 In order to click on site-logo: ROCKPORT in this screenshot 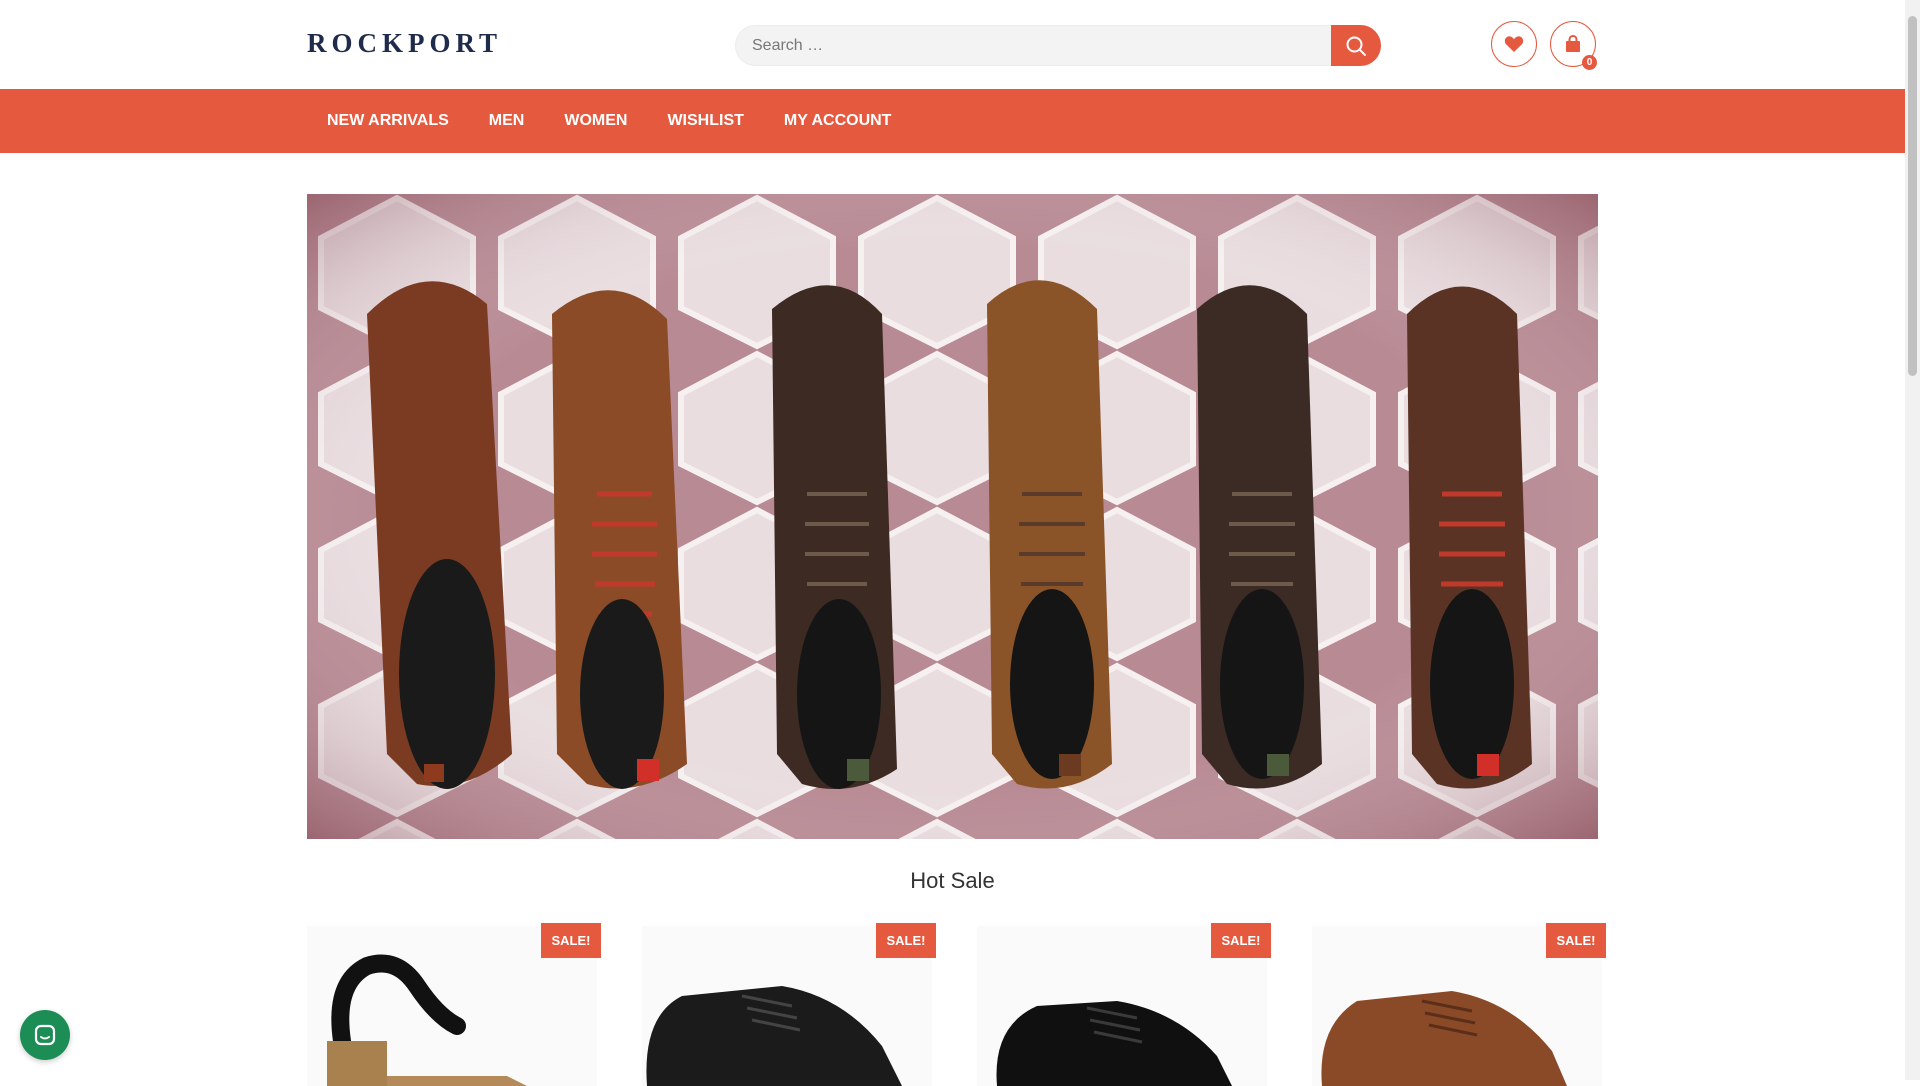, I will do `click(404, 43)`.